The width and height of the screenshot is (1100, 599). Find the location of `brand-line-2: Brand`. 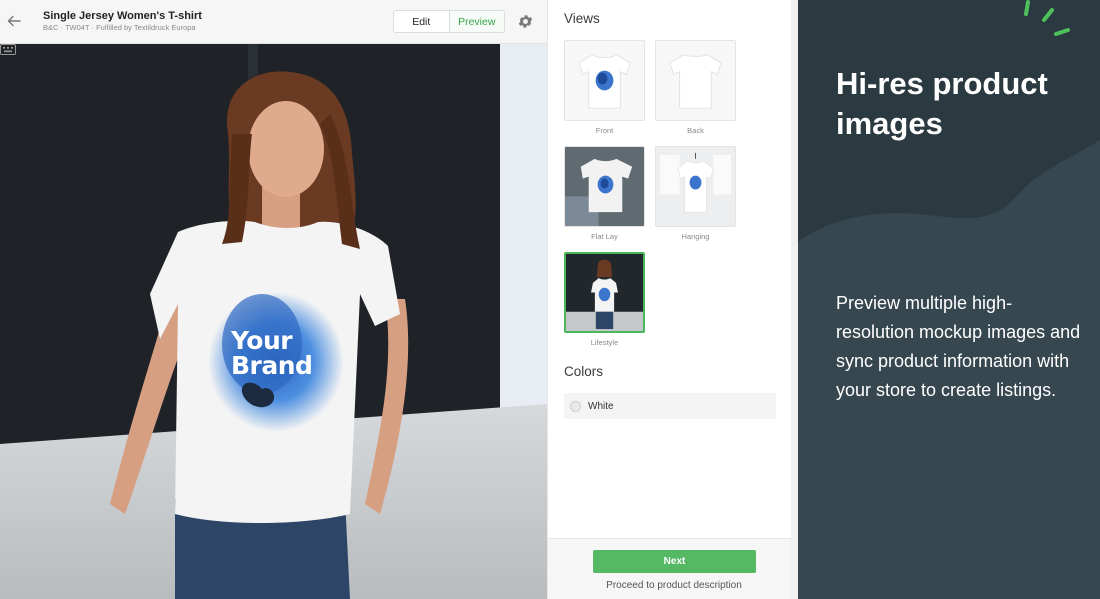

brand-line-2: Brand is located at coordinates (272, 365).